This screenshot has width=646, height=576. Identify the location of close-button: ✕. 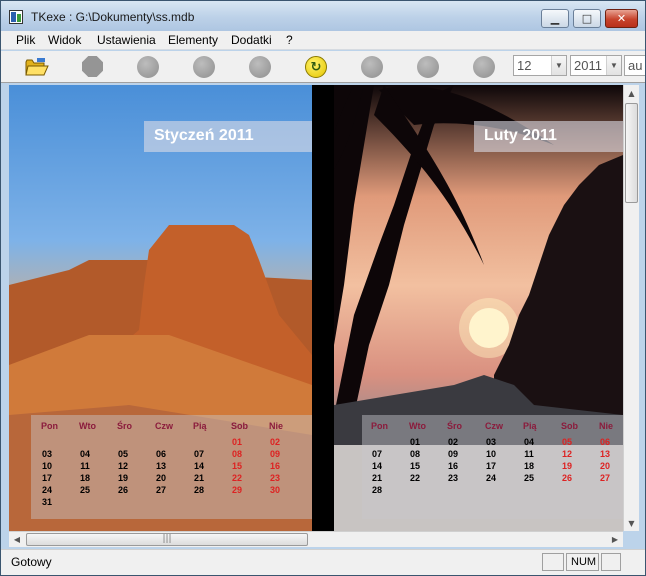
(621, 18).